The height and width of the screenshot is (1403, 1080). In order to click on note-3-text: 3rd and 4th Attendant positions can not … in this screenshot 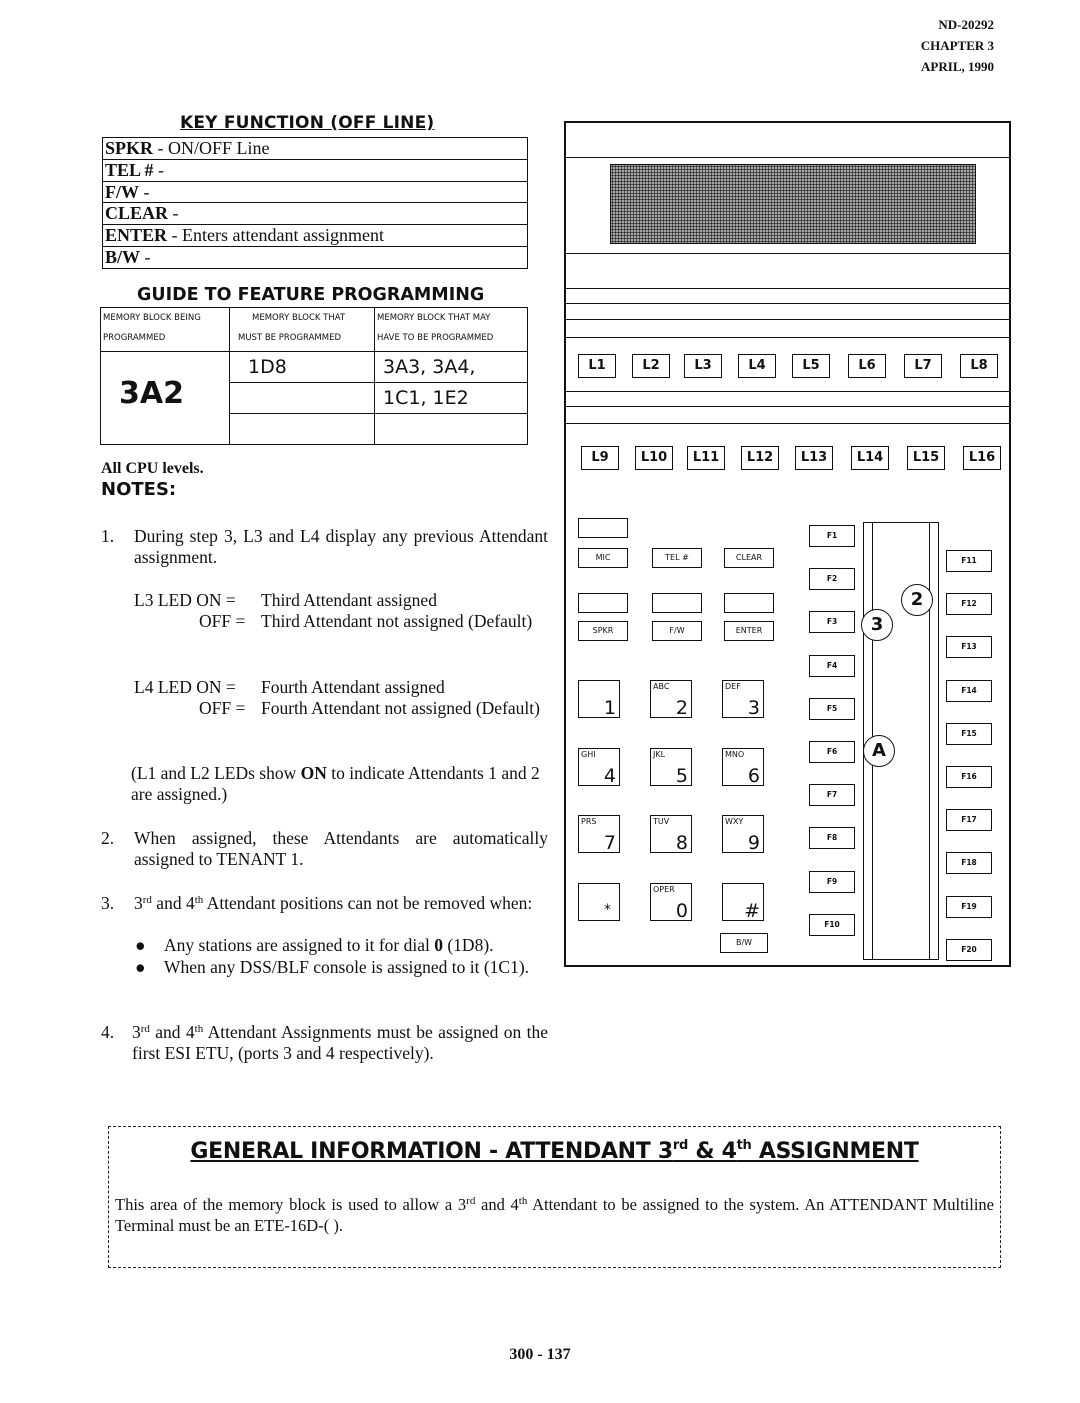, I will do `click(341, 903)`.